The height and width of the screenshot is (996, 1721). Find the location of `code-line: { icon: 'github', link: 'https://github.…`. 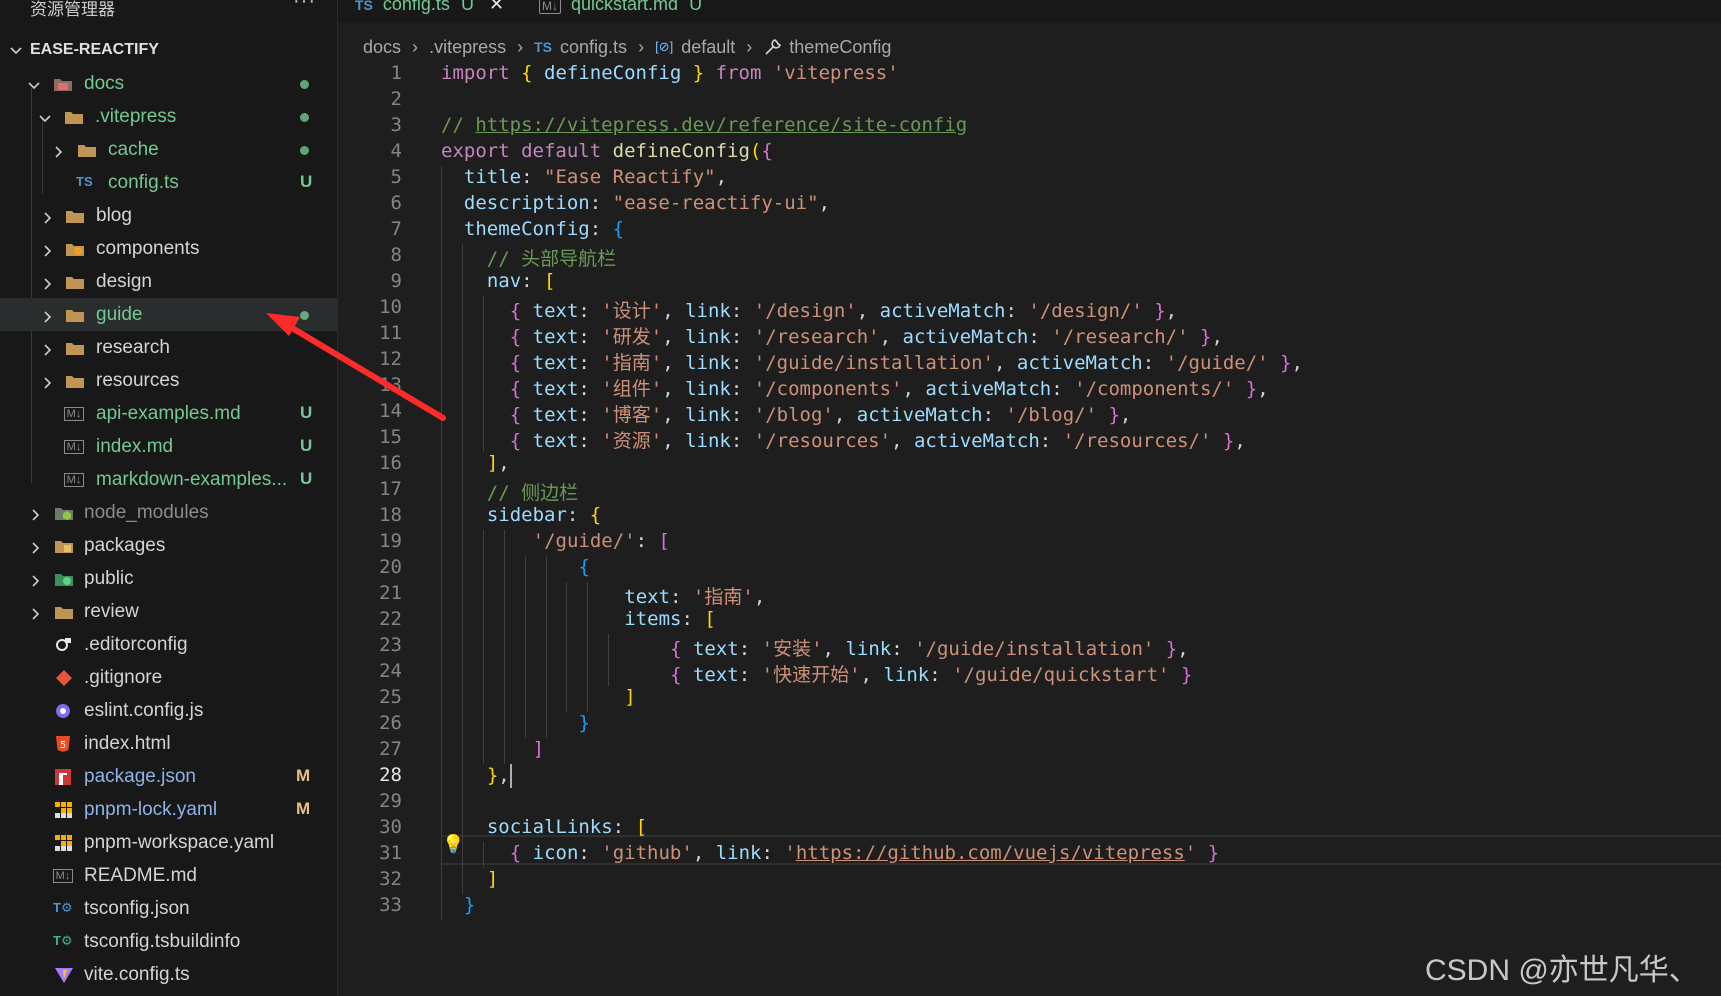

code-line: { icon: 'github', link: 'https://github.… is located at coordinates (830, 853).